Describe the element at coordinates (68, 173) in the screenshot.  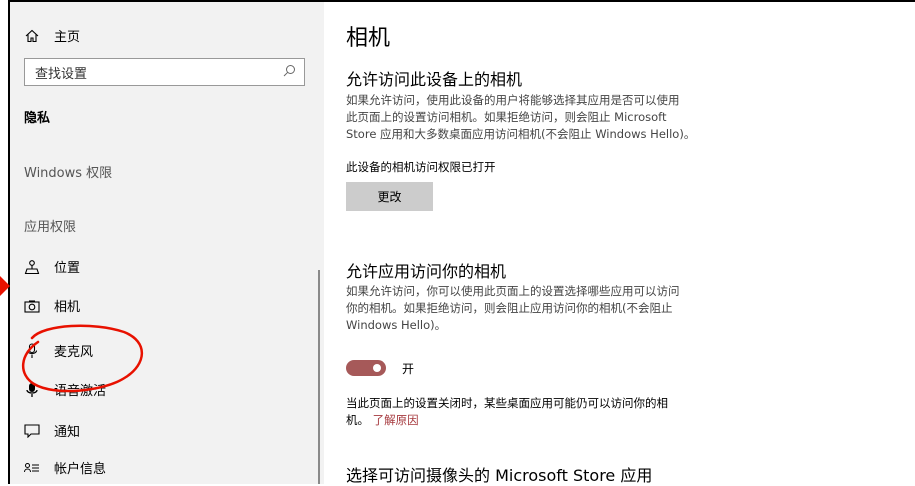
I see `windows-permissions-header: Windows 权限` at that location.